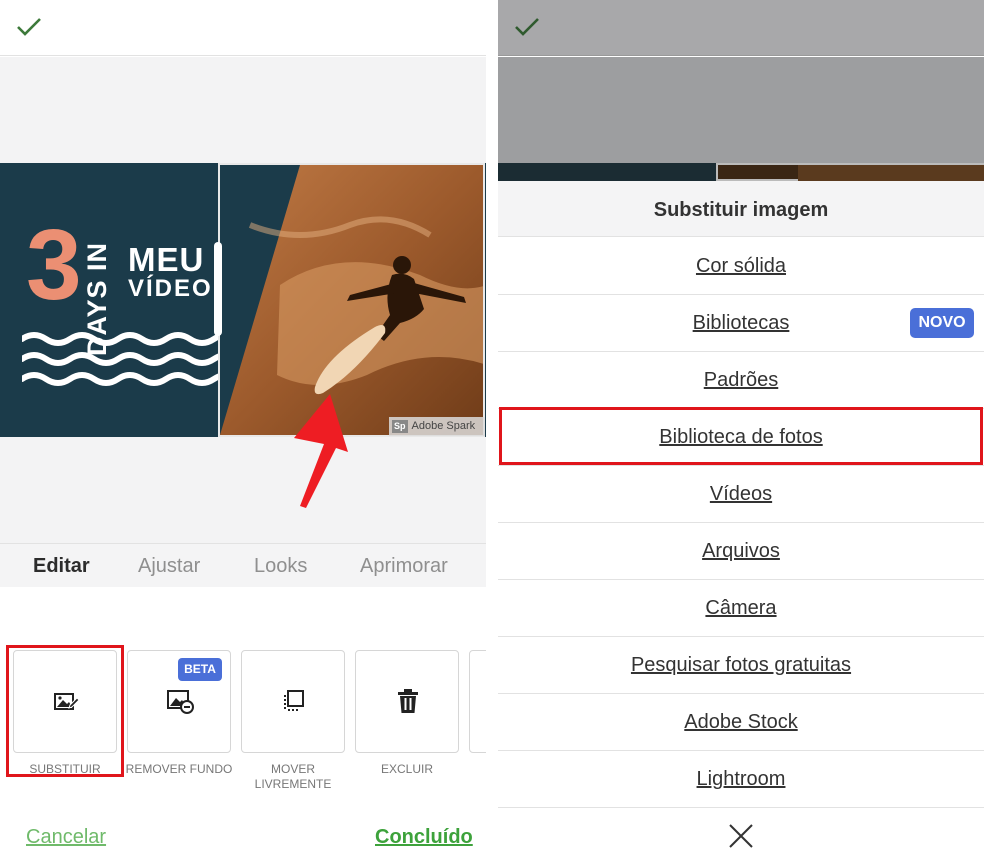 This screenshot has width=984, height=865. I want to click on edit-tabs: Editar Ajustar Looks Aprimorar, so click(243, 565).